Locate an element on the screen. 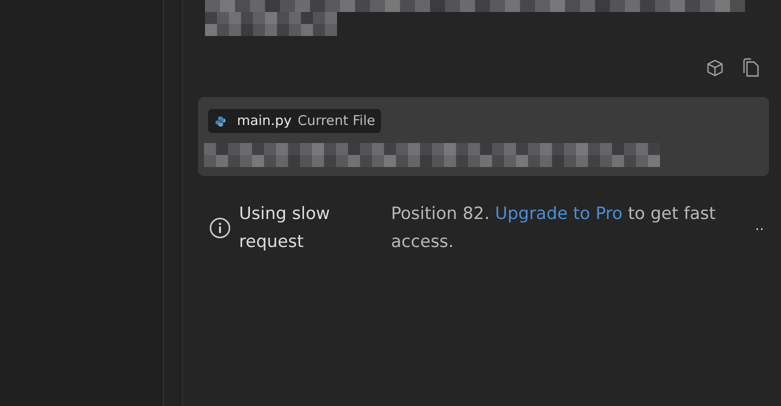  file-label: Current File is located at coordinates (337, 121).